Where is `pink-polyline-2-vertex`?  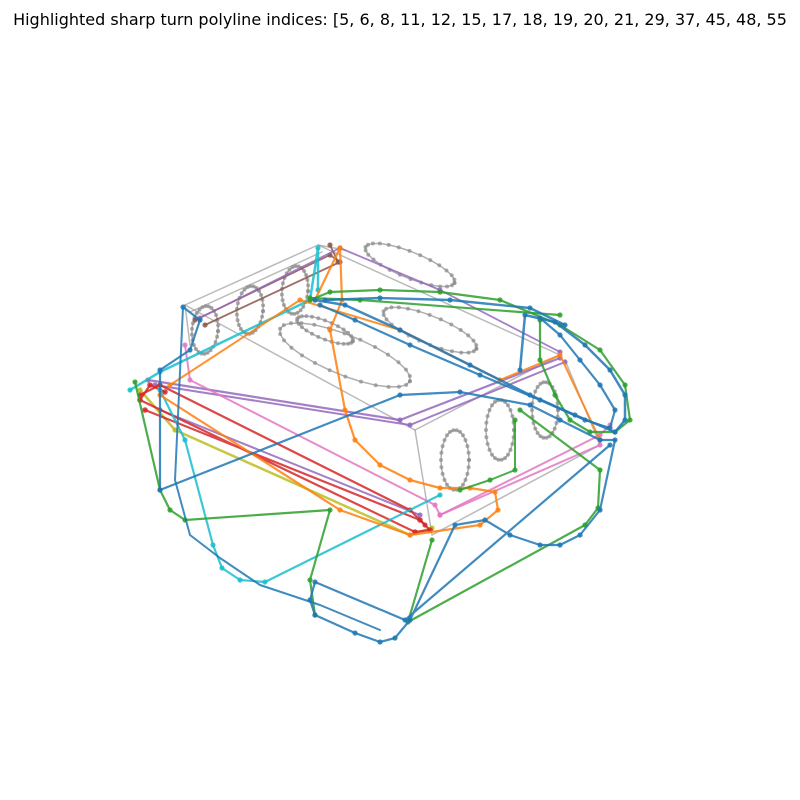
pink-polyline-2-vertex is located at coordinates (440, 515).